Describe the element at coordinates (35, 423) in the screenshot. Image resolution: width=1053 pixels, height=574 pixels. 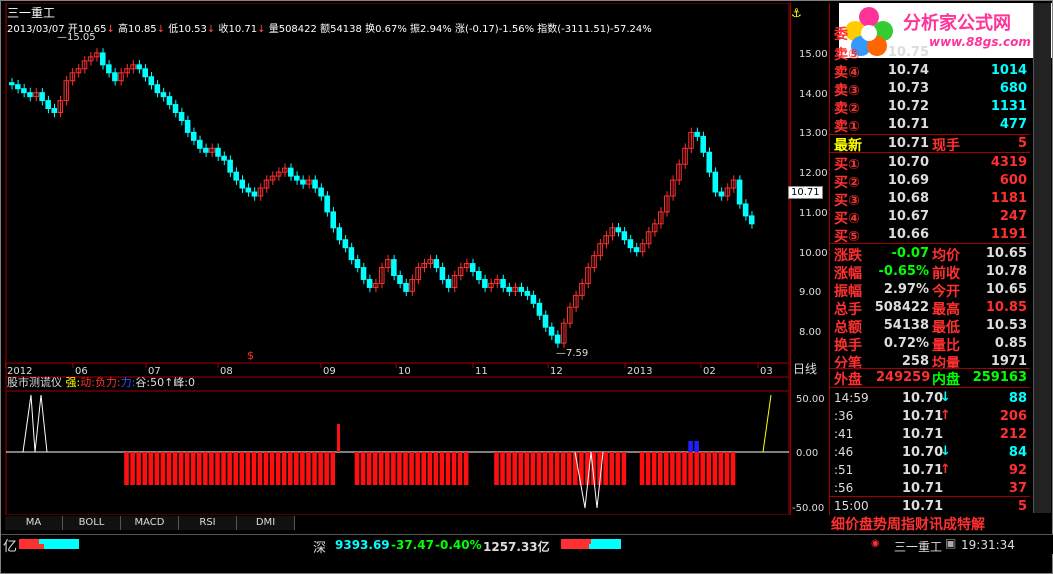
I see `indicator-peak-line` at that location.